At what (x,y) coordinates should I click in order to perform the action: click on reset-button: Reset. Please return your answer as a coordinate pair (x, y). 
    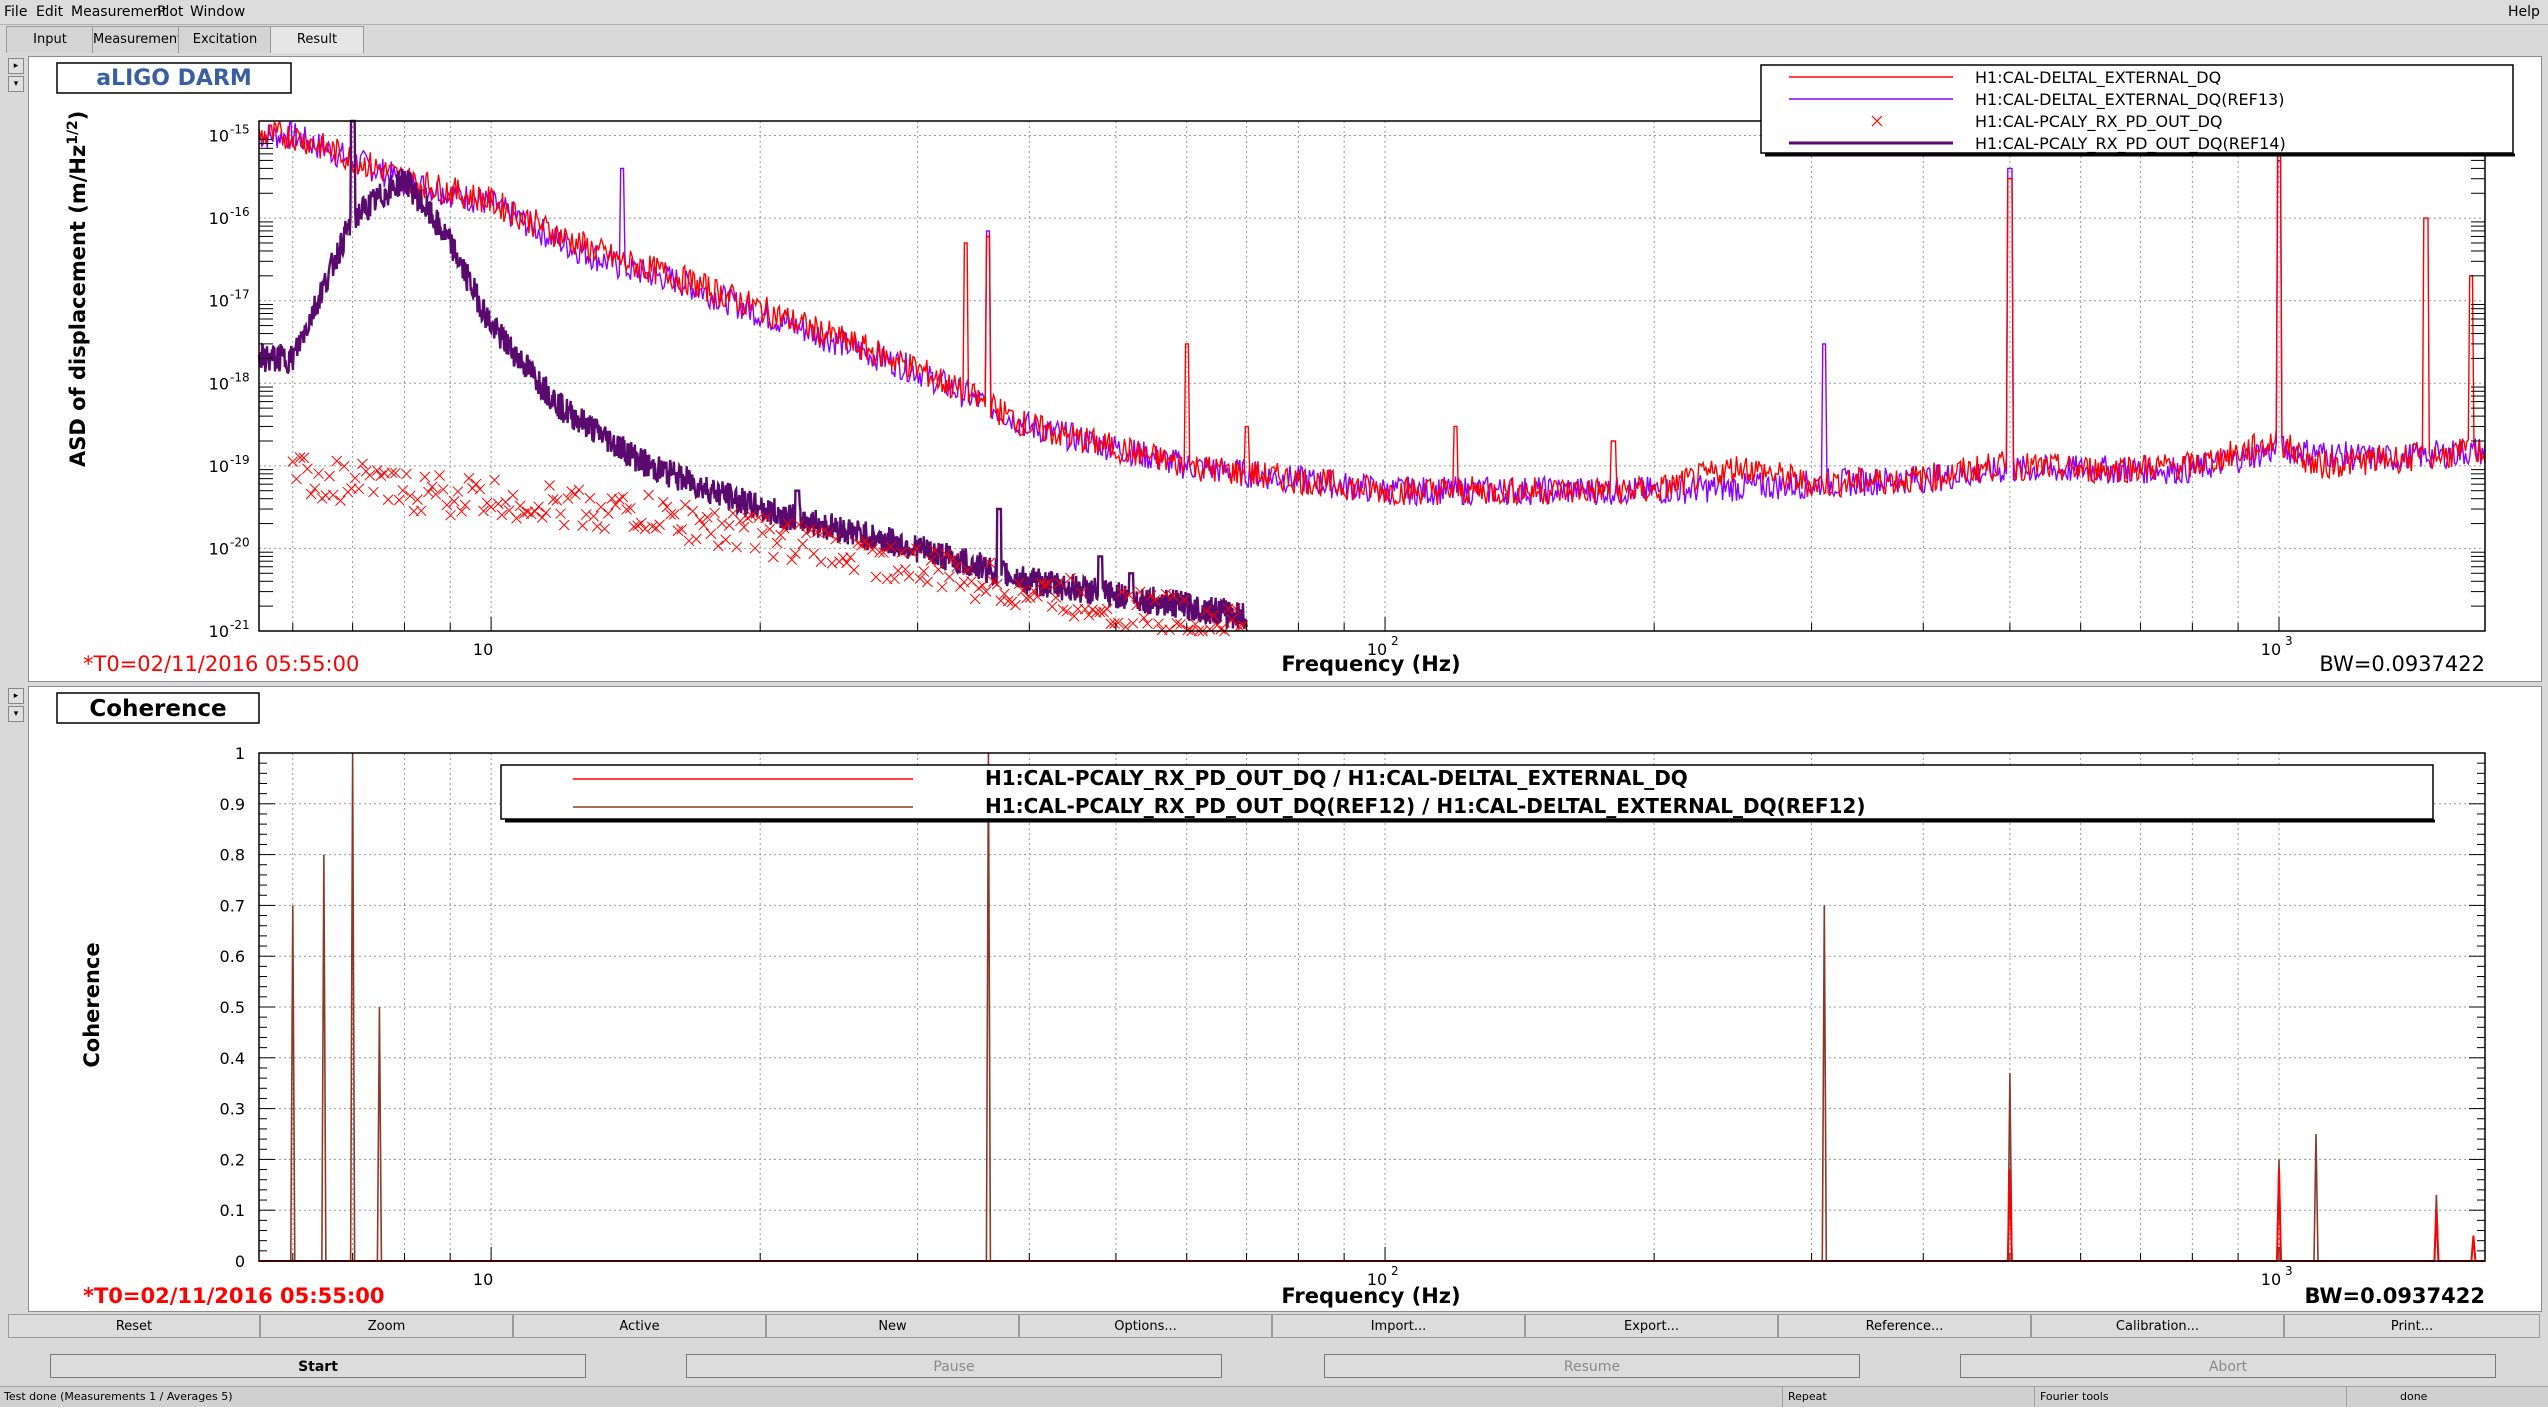
    Looking at the image, I should click on (134, 1326).